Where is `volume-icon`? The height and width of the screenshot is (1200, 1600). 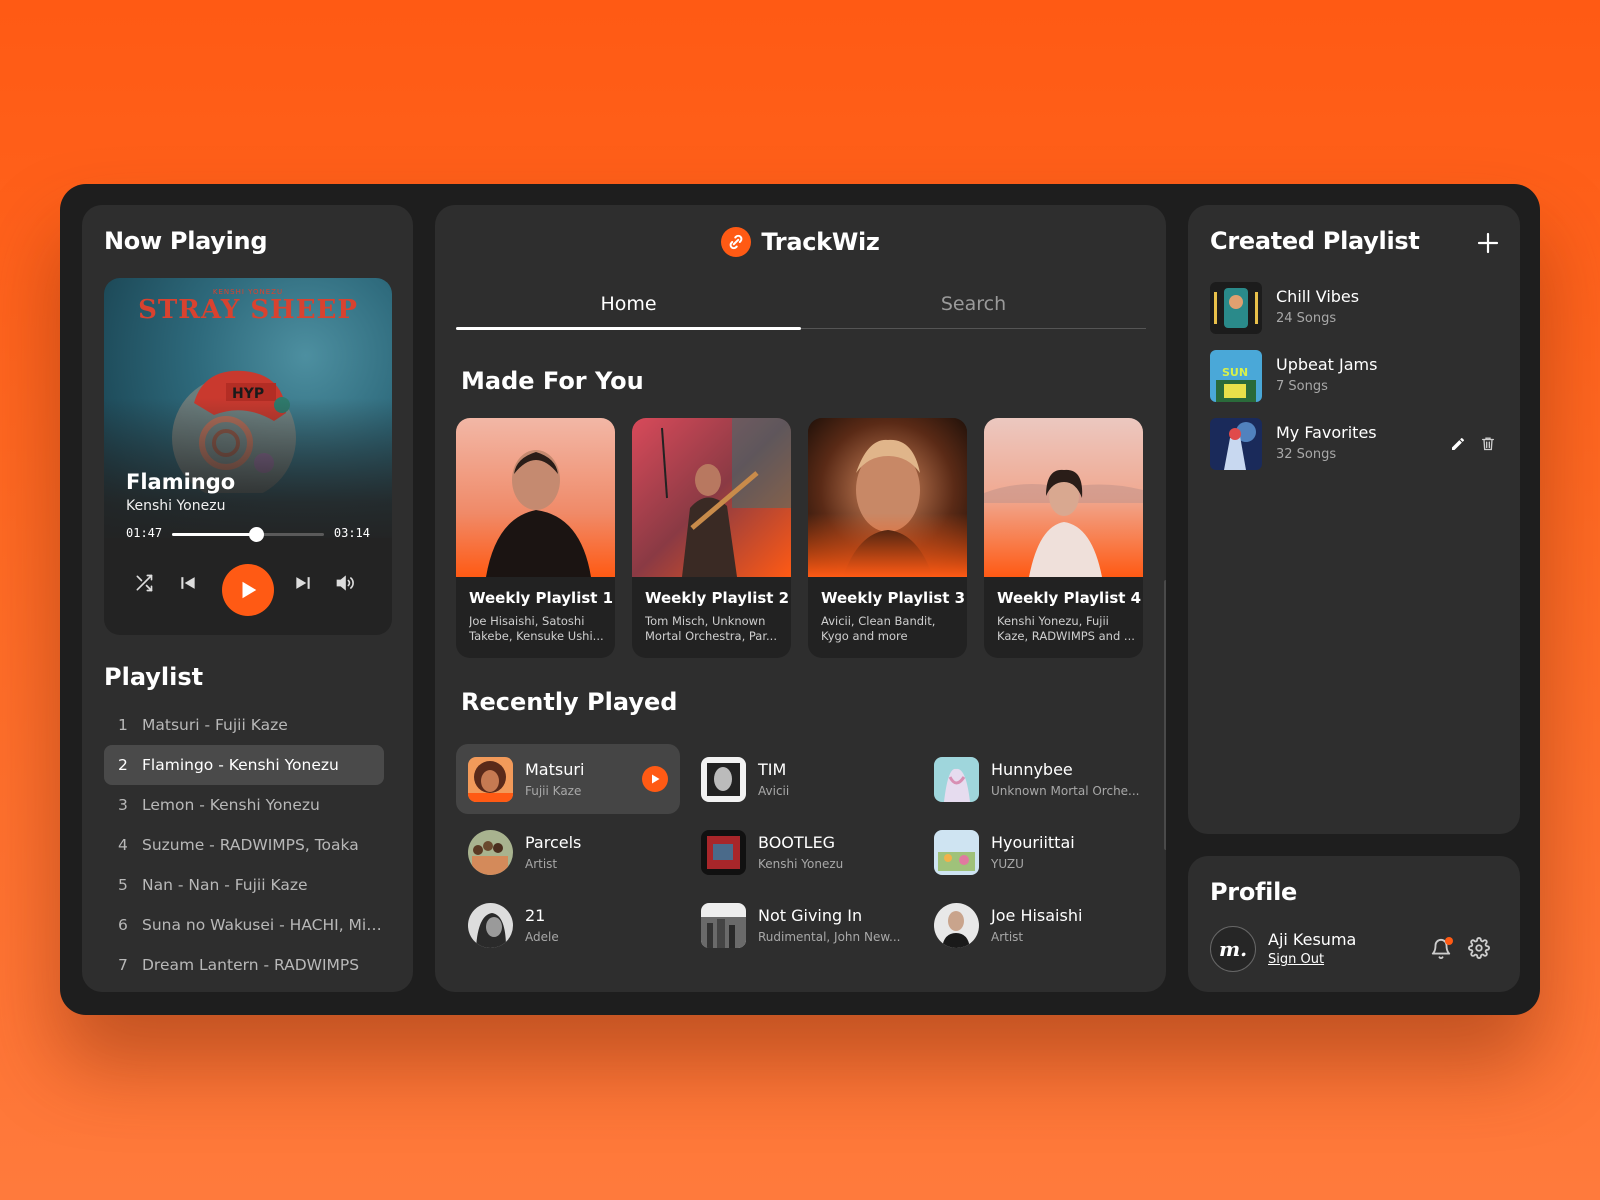 volume-icon is located at coordinates (345, 583).